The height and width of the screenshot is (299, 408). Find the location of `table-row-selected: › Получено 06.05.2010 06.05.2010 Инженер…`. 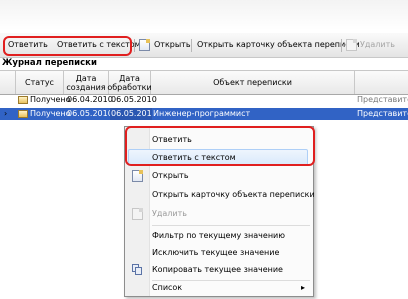

table-row-selected: › Получено 06.05.2010 06.05.2010 Инженер… is located at coordinates (204, 114).